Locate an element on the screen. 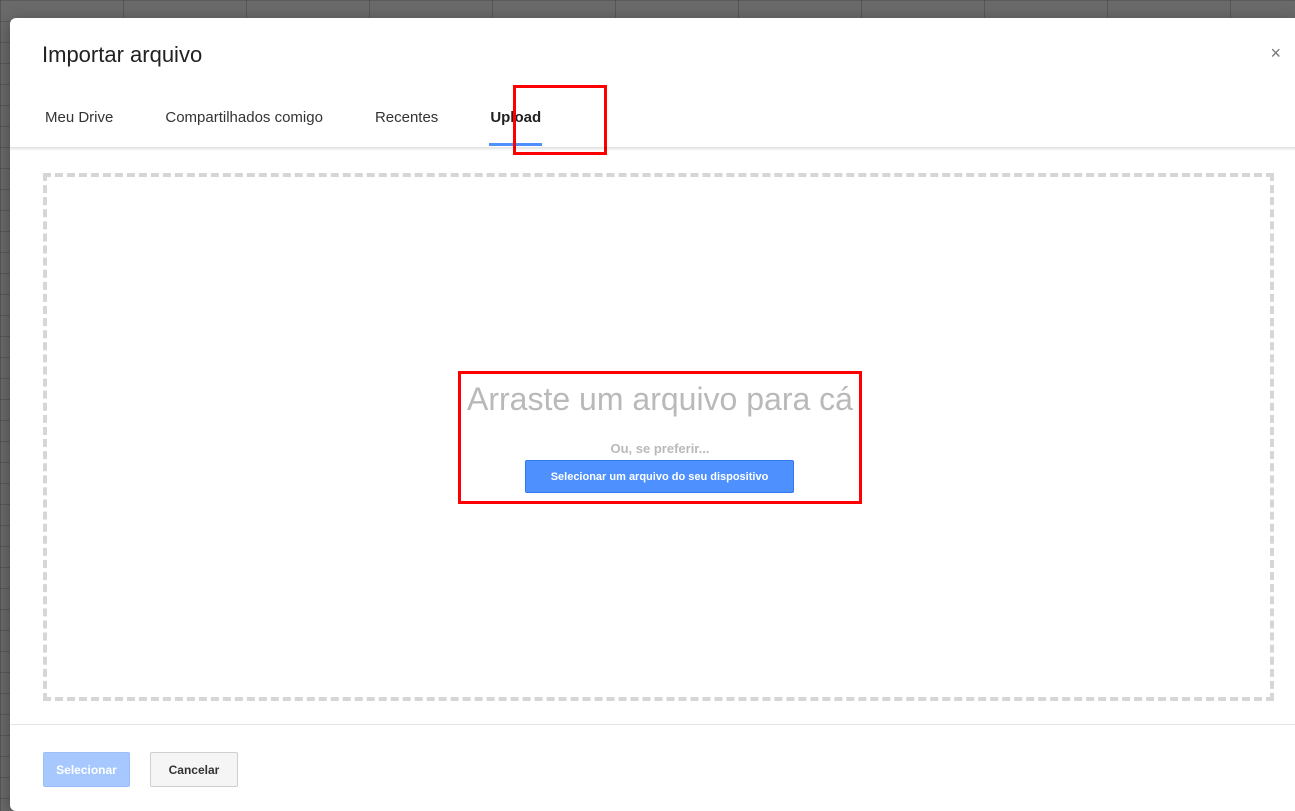  select-button: Selecionar is located at coordinates (86, 769).